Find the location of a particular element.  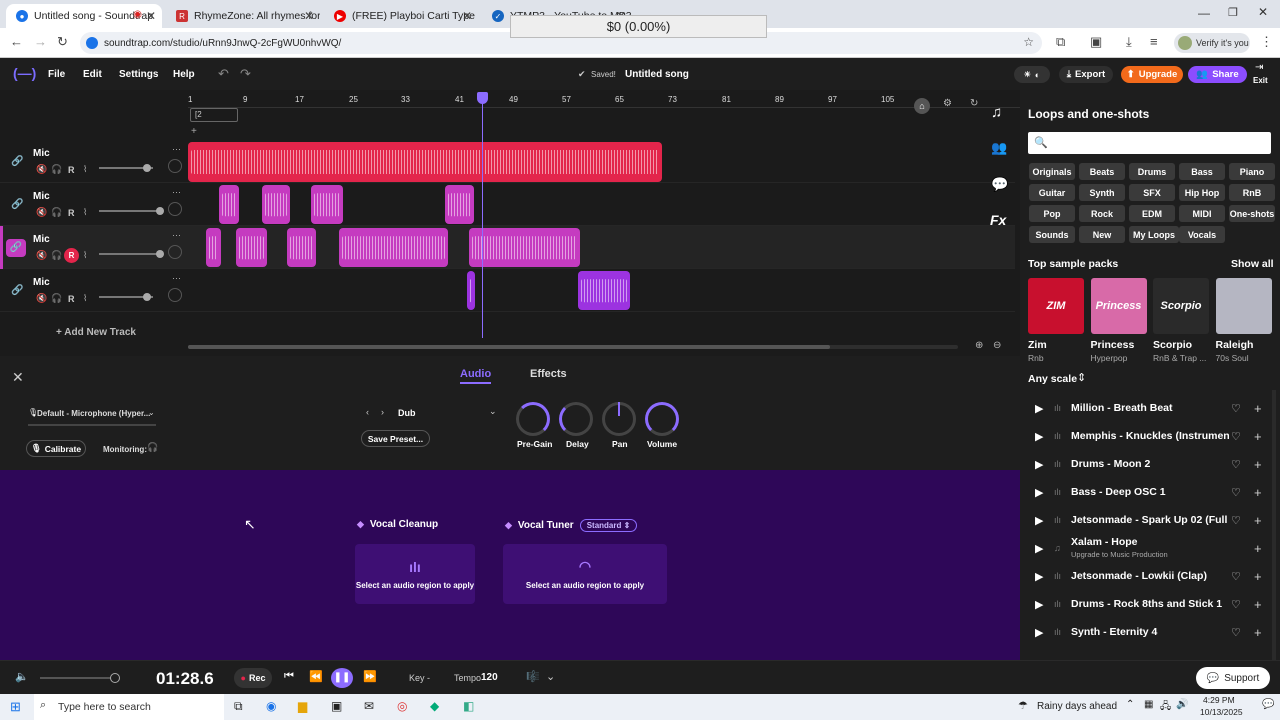

gear-icon: ⚙ is located at coordinates (947, 103).